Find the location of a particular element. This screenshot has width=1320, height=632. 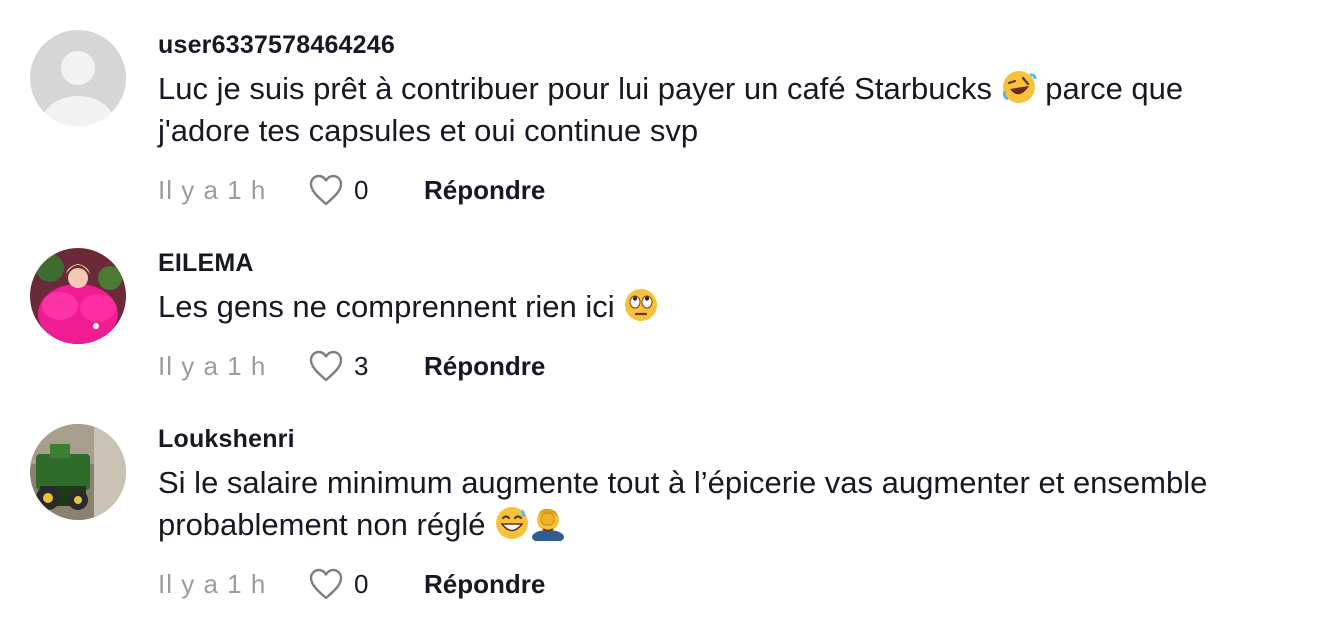

comment-meta: Il y a 1 h 3 Répondre is located at coordinates (351, 366).